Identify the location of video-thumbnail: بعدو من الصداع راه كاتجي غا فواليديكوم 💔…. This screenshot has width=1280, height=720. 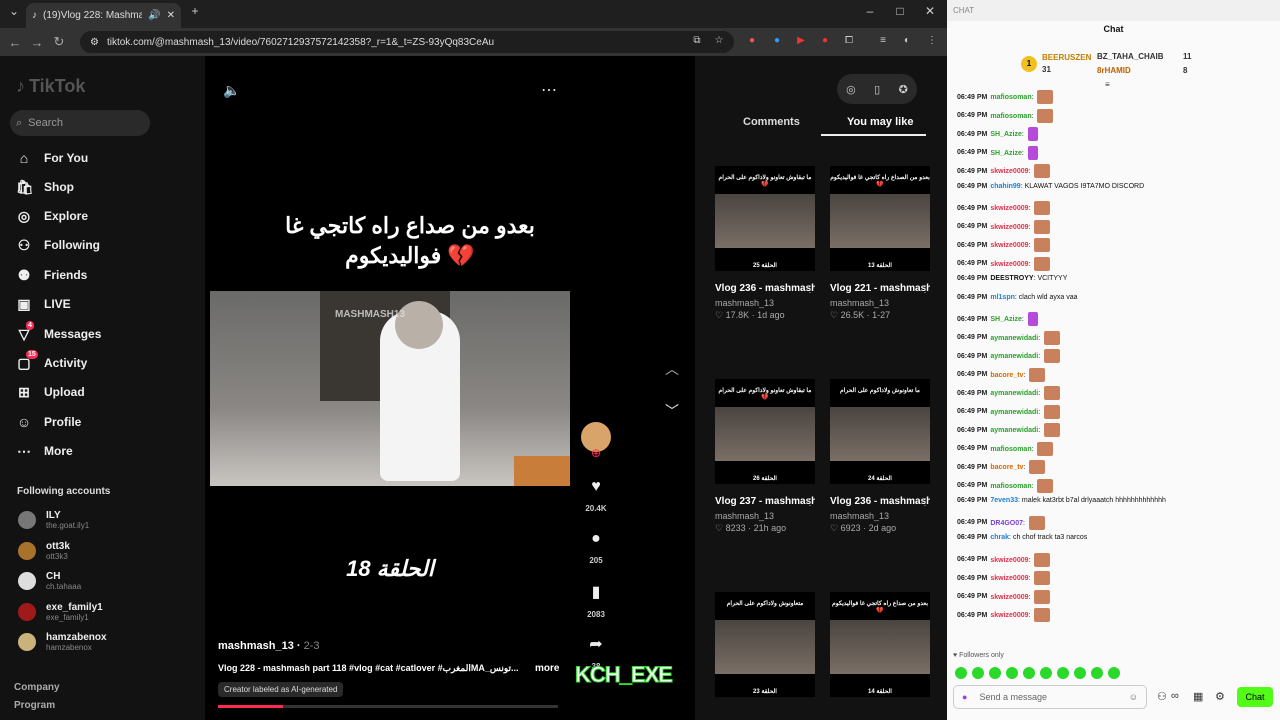
(880, 218).